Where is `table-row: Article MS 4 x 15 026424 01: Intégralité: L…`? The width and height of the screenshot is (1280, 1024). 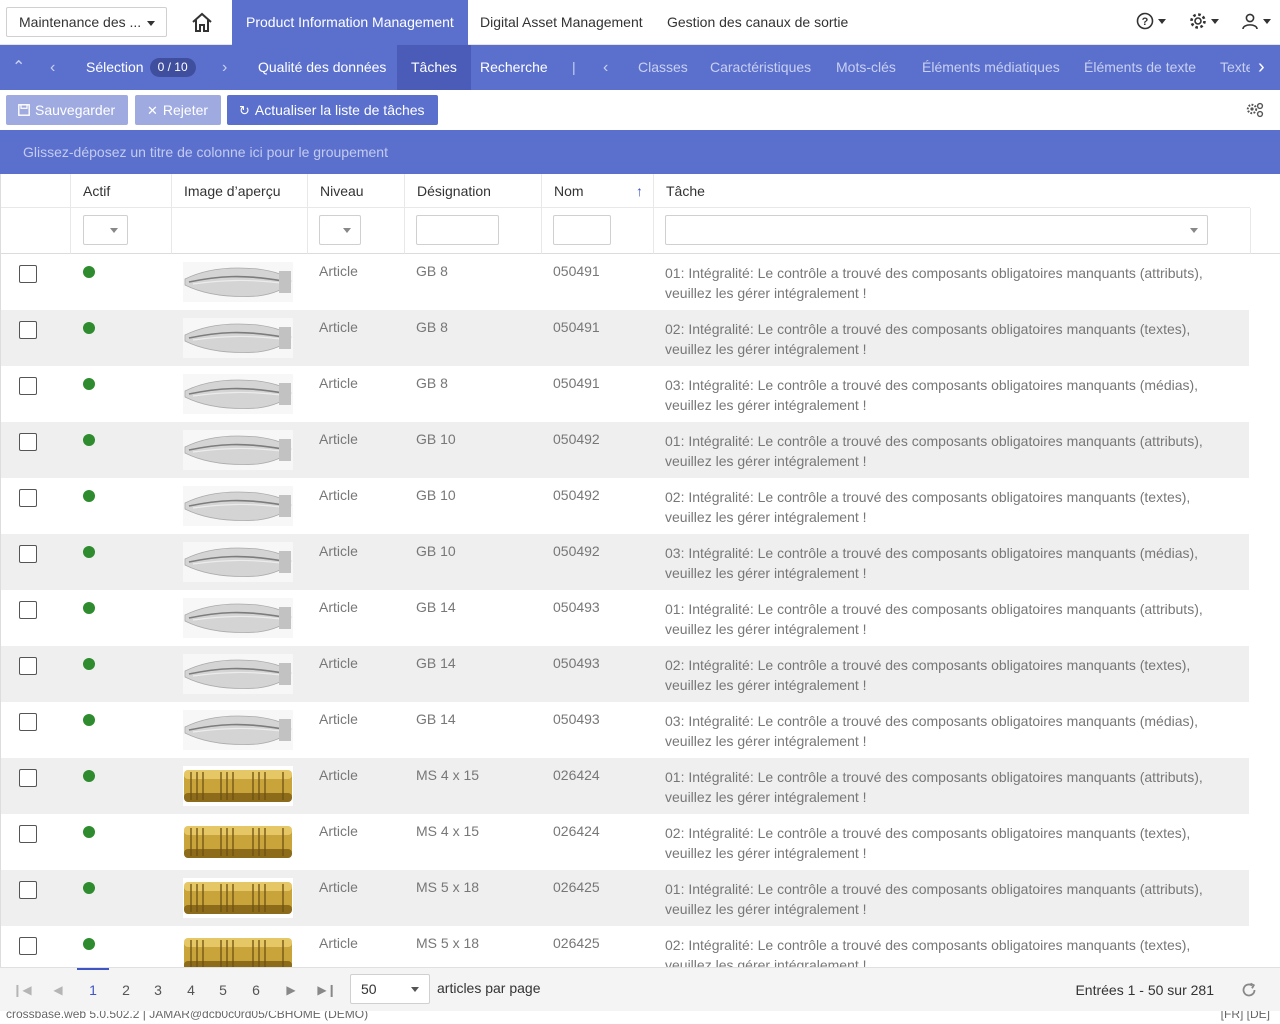 table-row: Article MS 4 x 15 026424 01: Intégralité: L… is located at coordinates (625, 786).